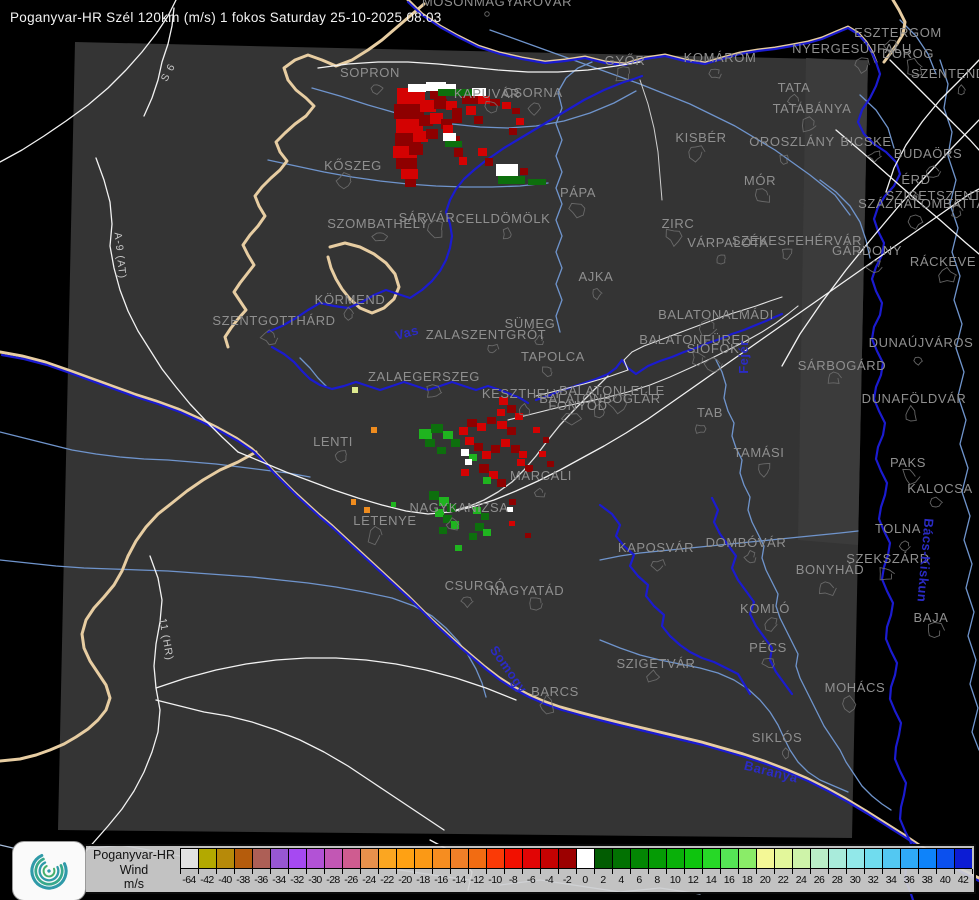 This screenshot has height=900, width=979. What do you see at coordinates (495, 880) in the screenshot?
I see `legend-value: -10` at bounding box center [495, 880].